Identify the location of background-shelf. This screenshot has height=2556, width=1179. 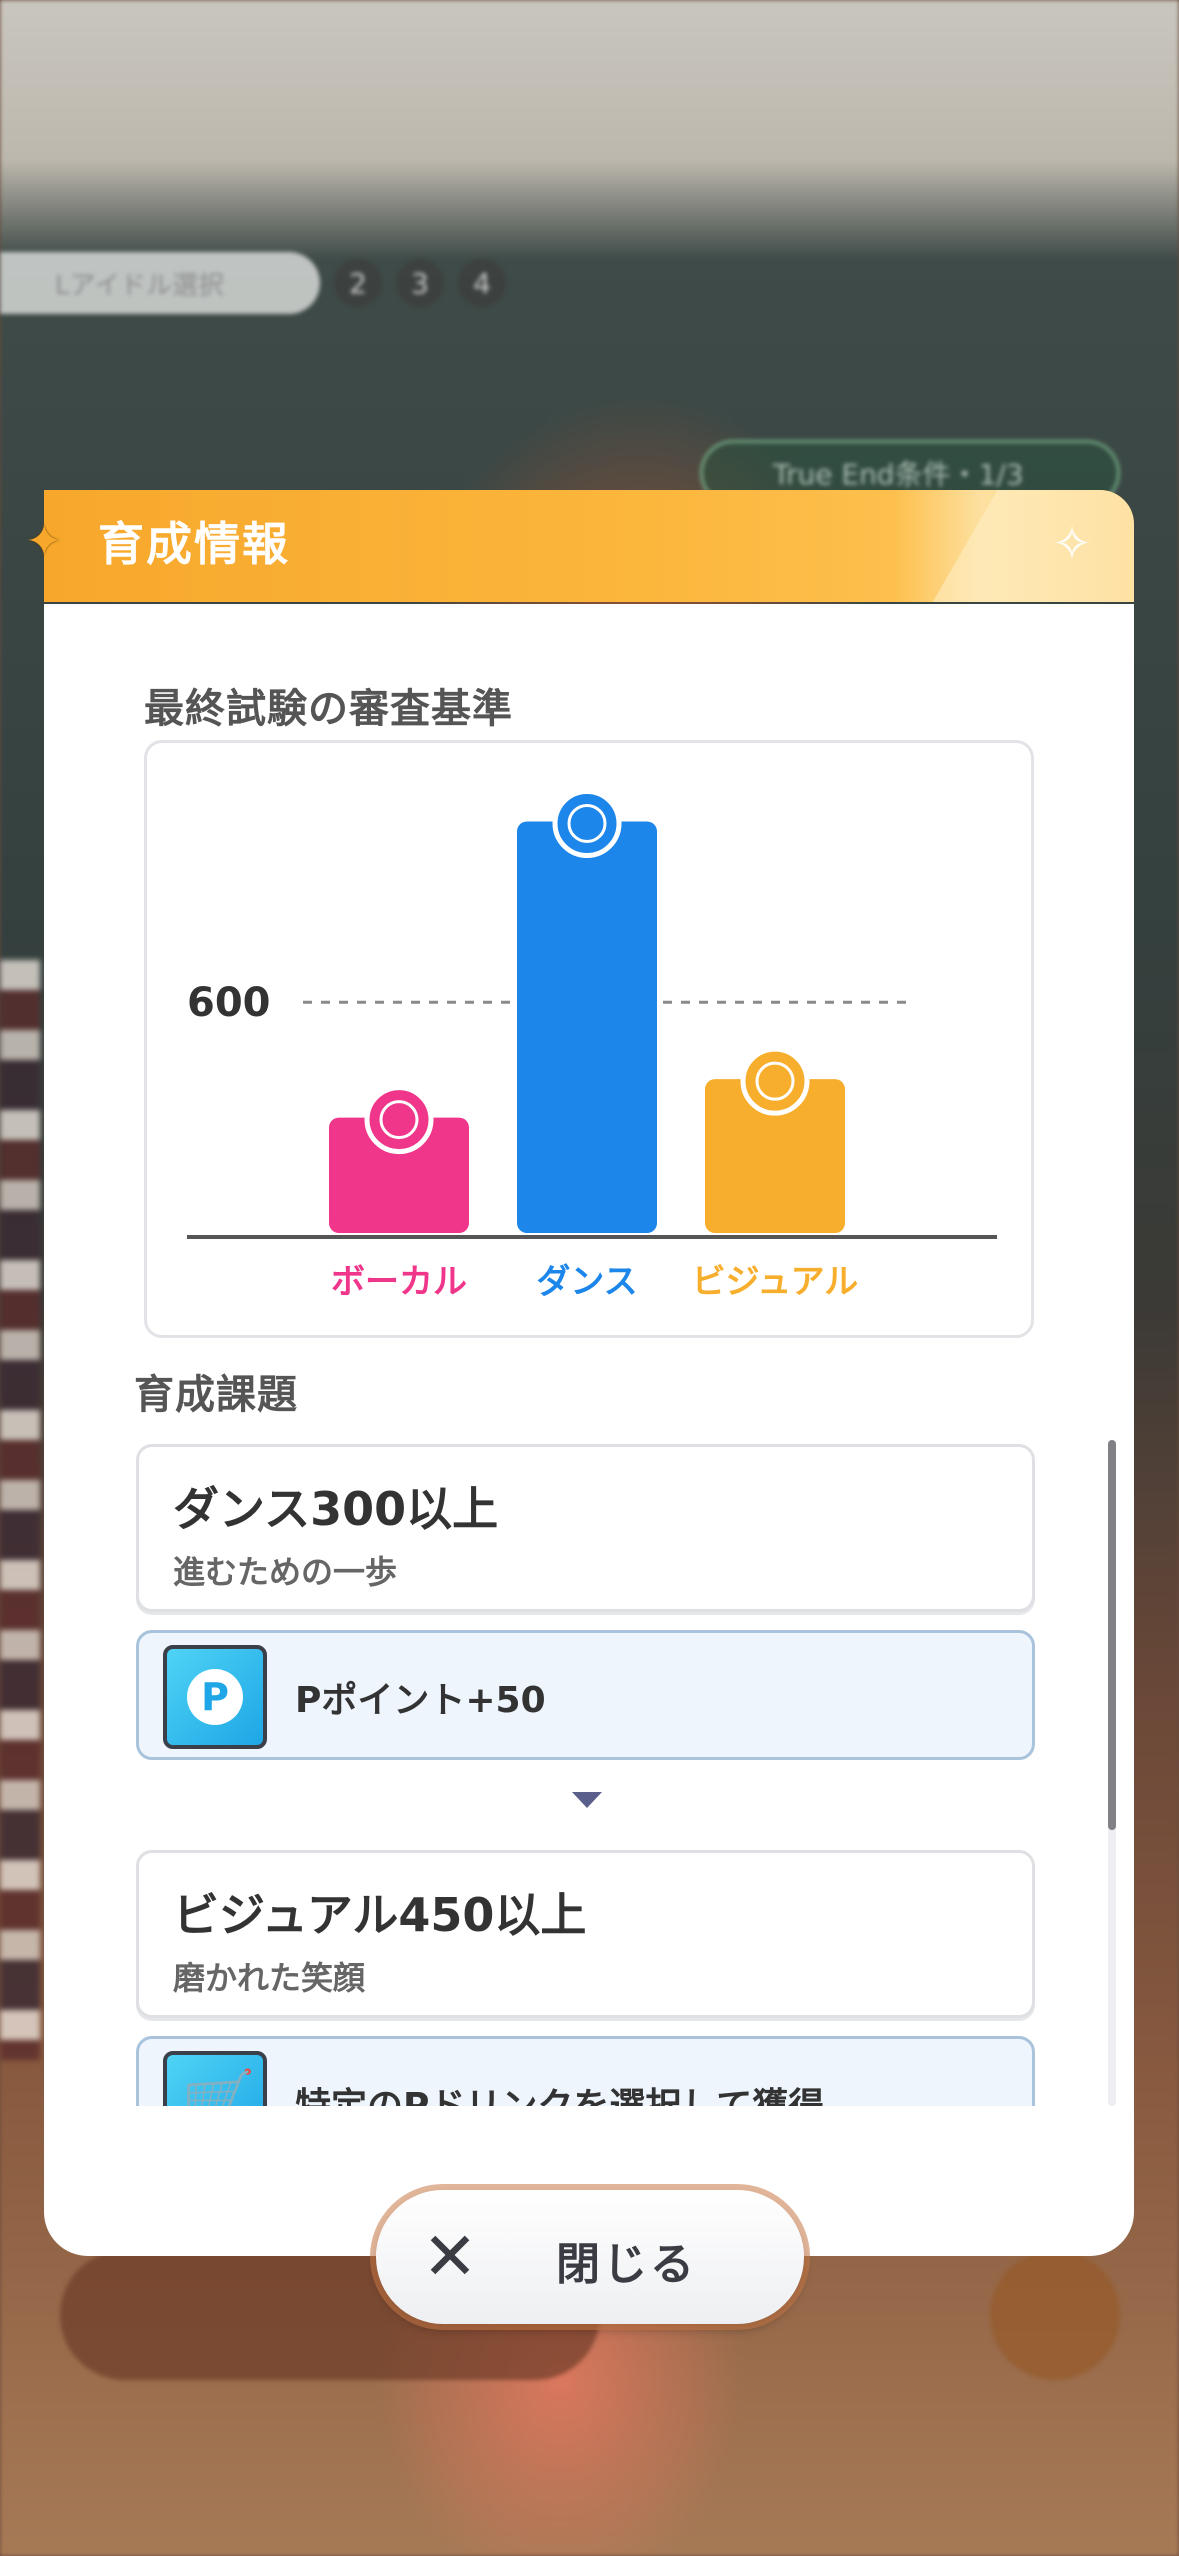
(20, 1510).